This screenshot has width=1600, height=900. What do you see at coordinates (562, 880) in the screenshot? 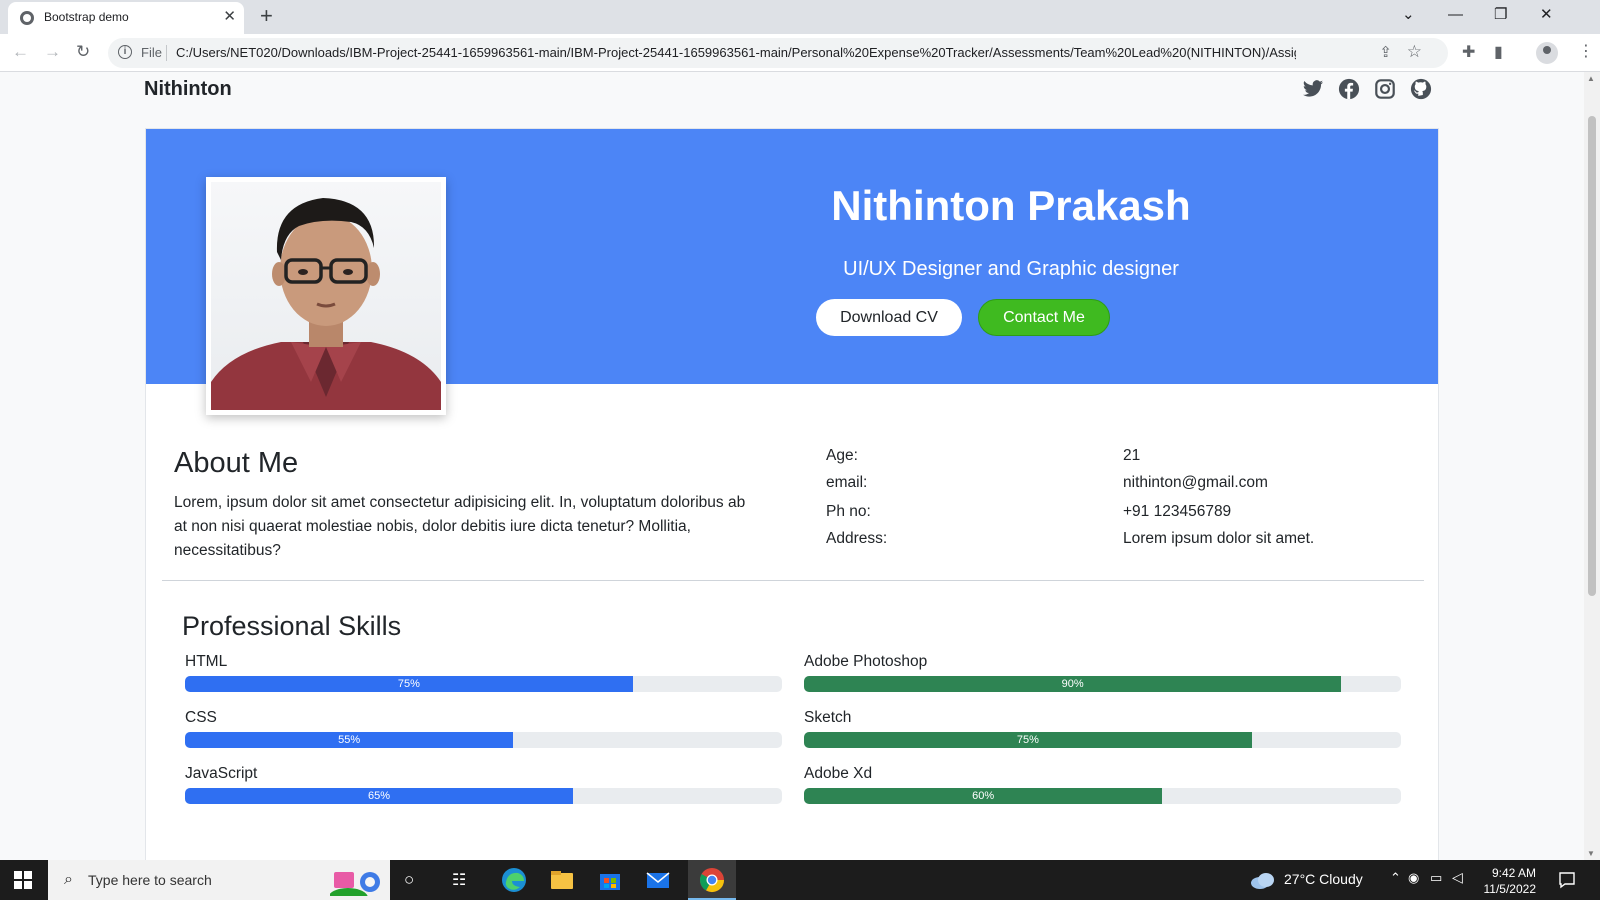
I see `file-explorer-icon` at bounding box center [562, 880].